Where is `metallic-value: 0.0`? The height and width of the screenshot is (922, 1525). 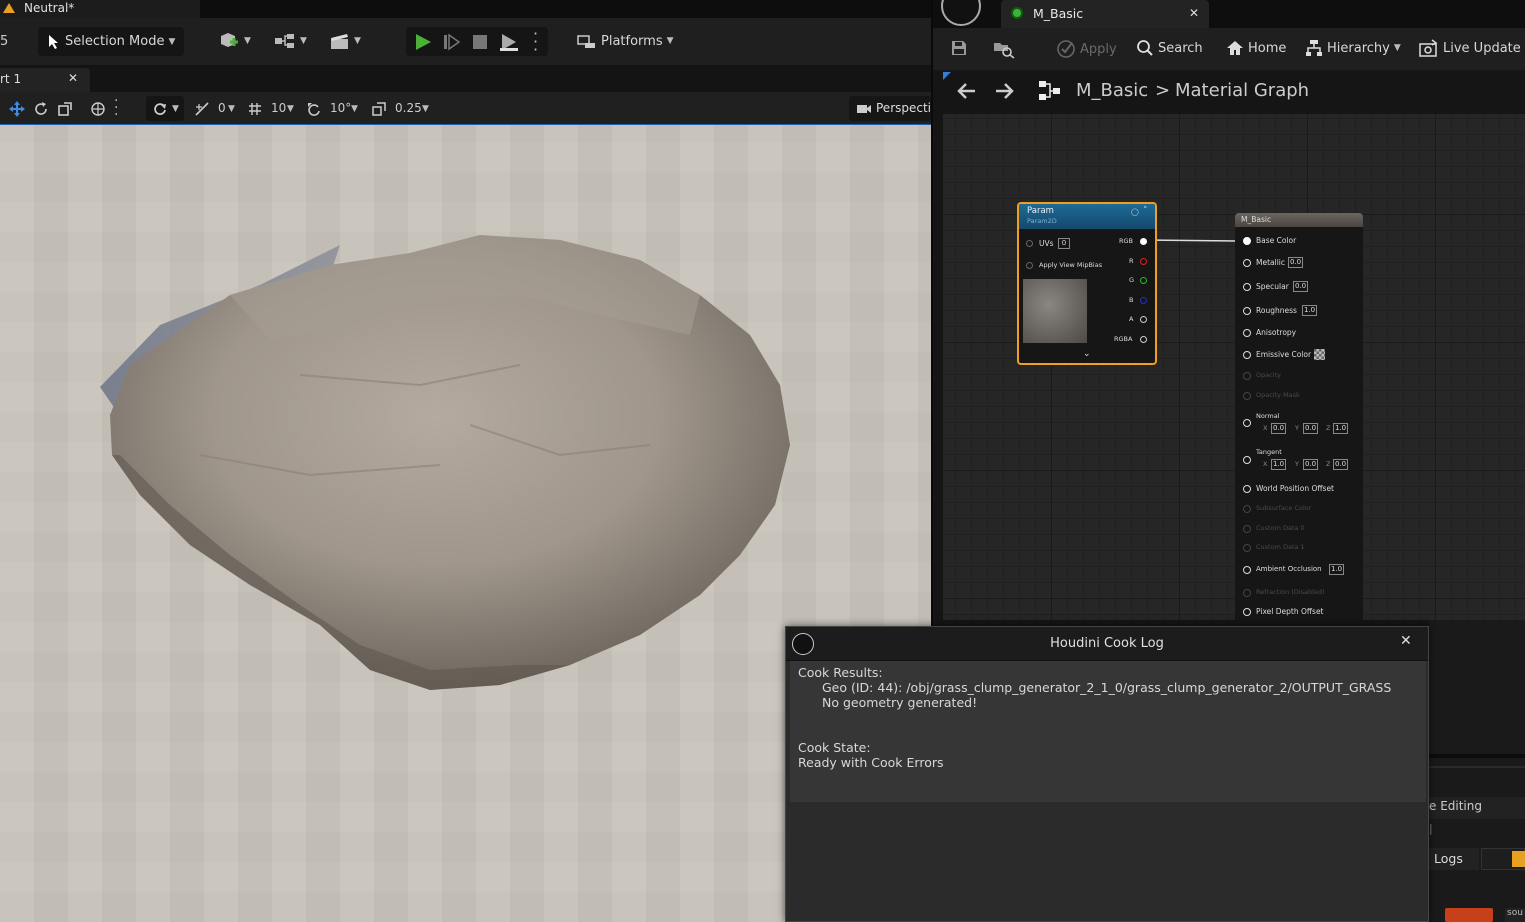
metallic-value: 0.0 is located at coordinates (1296, 262).